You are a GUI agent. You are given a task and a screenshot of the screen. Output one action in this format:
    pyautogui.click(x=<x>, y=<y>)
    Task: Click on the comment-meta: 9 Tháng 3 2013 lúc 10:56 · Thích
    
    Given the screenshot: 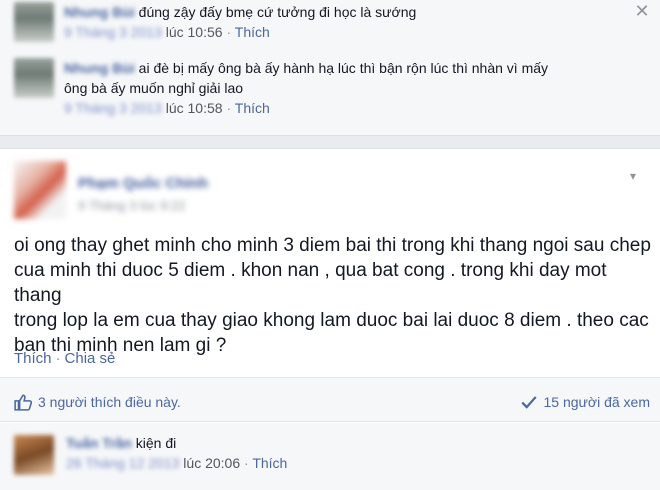 What is the action you would take?
    pyautogui.click(x=240, y=32)
    